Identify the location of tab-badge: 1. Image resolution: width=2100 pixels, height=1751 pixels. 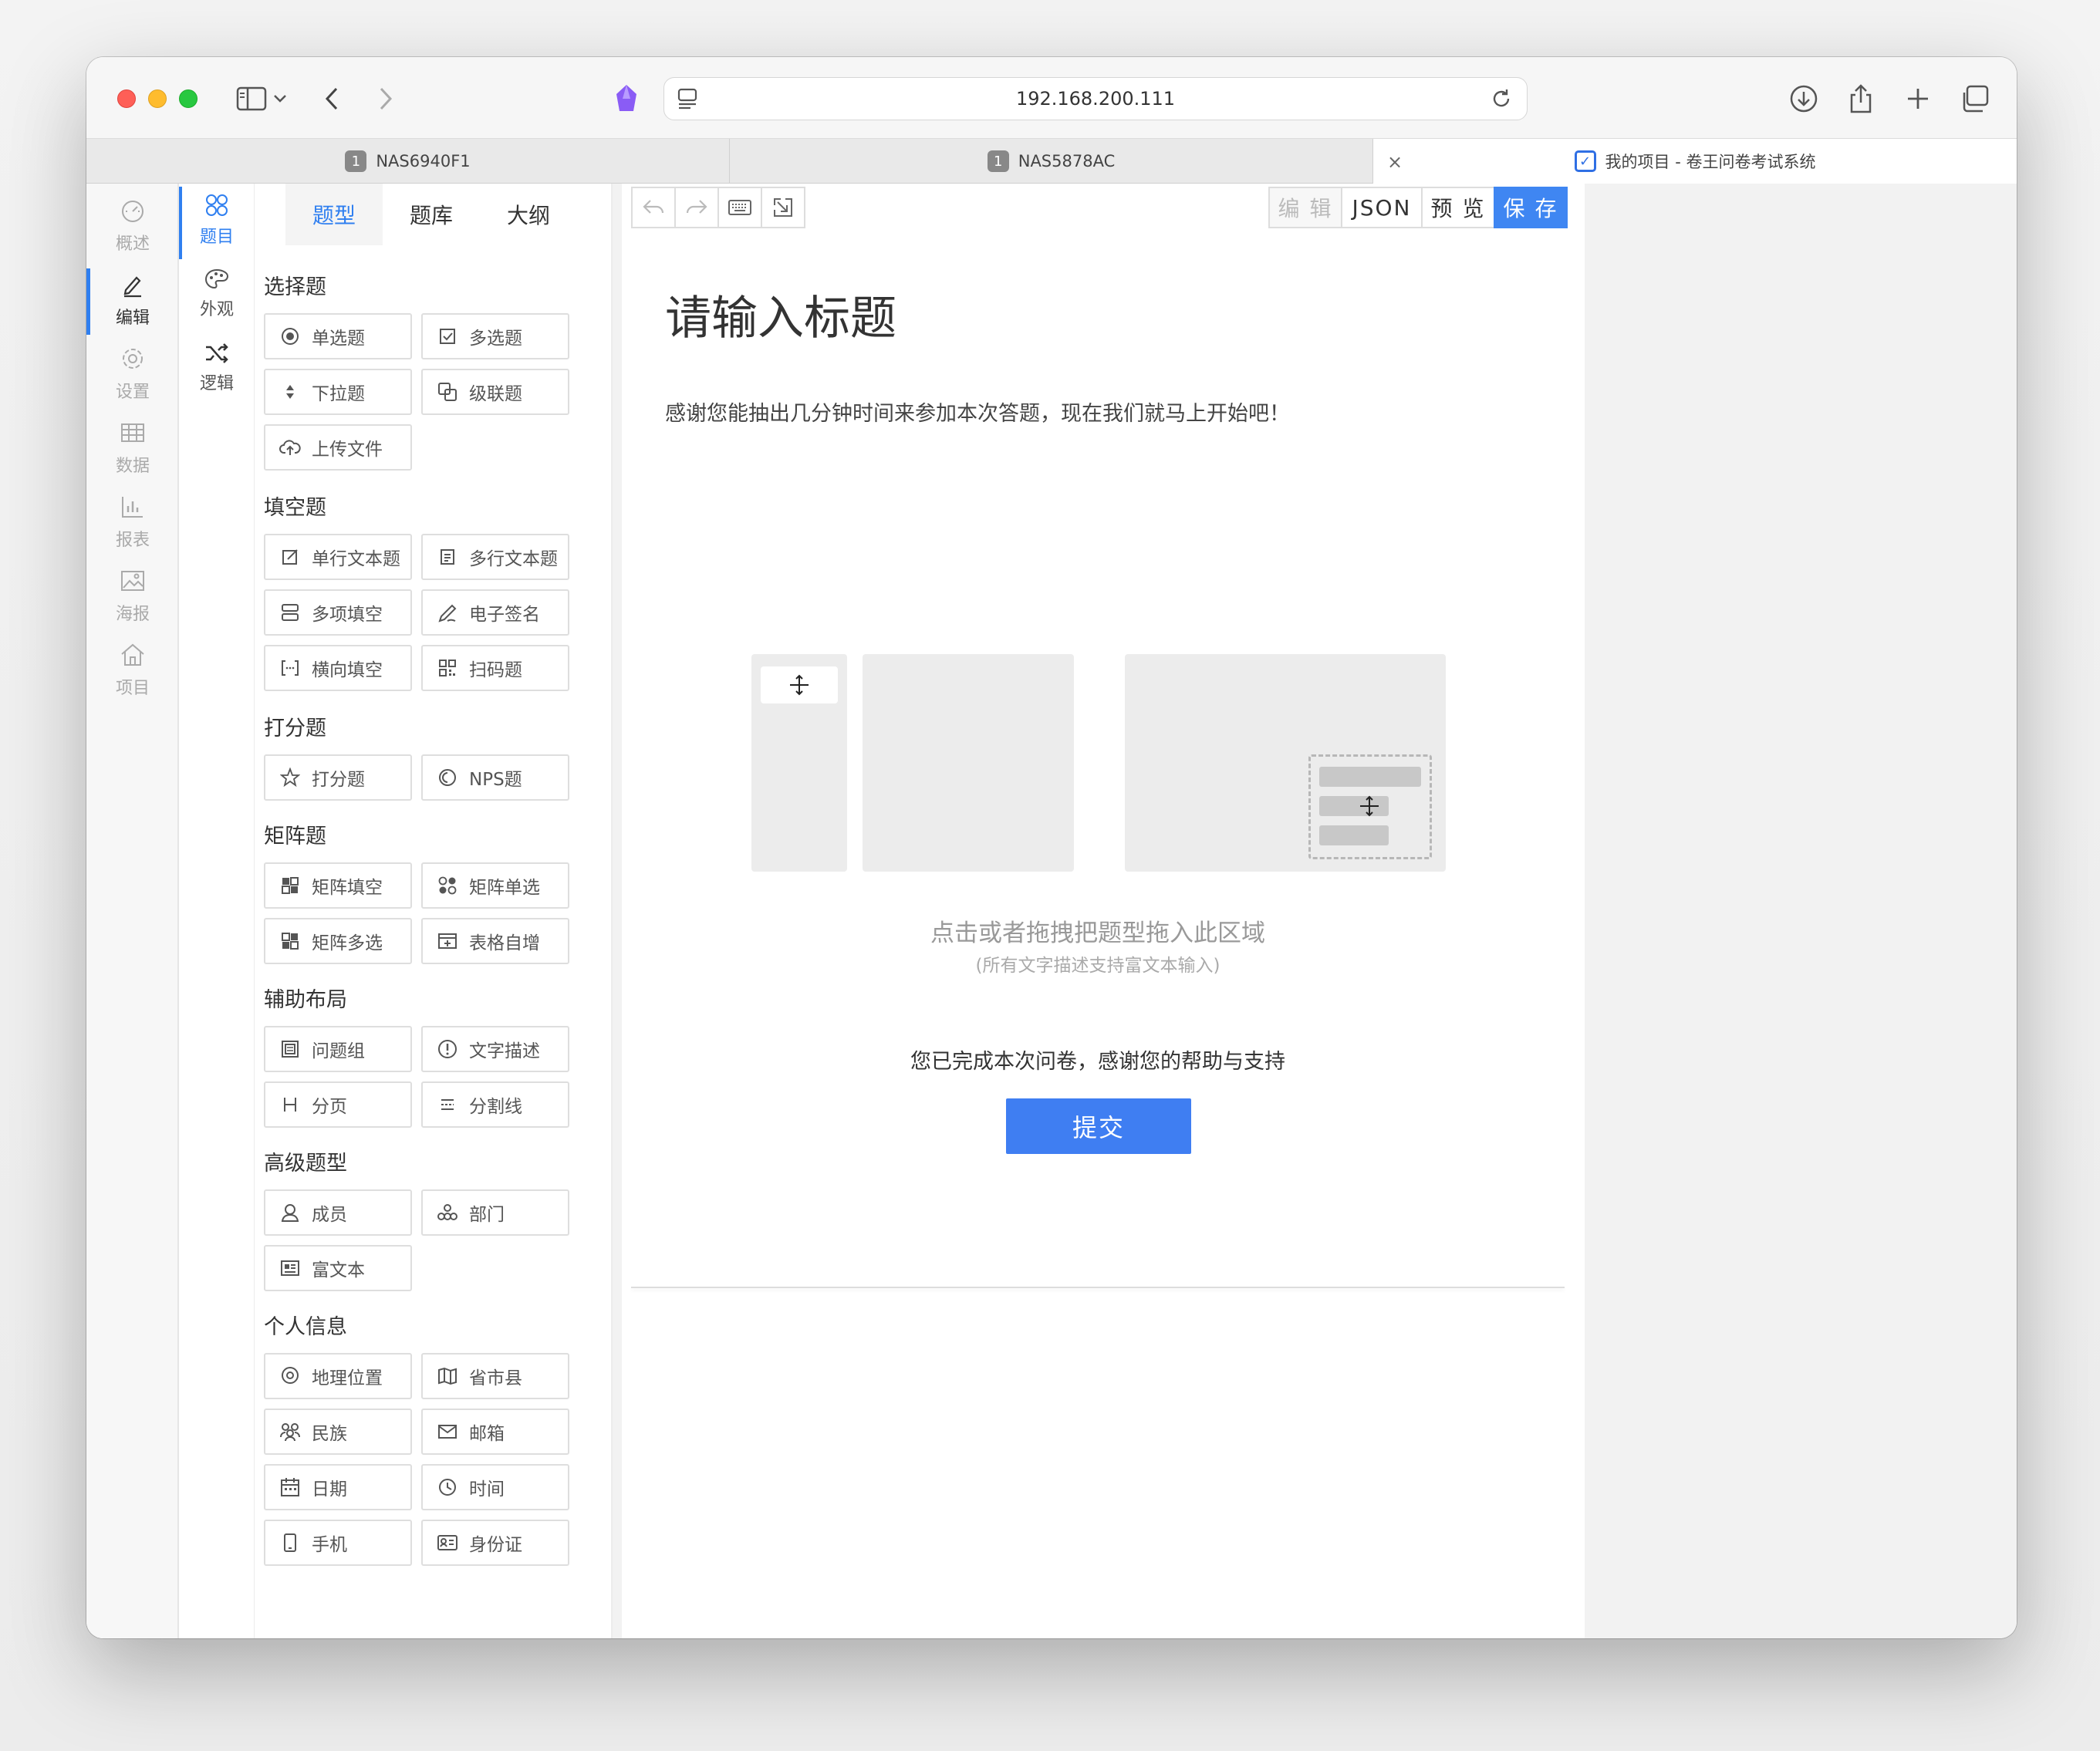
(998, 161).